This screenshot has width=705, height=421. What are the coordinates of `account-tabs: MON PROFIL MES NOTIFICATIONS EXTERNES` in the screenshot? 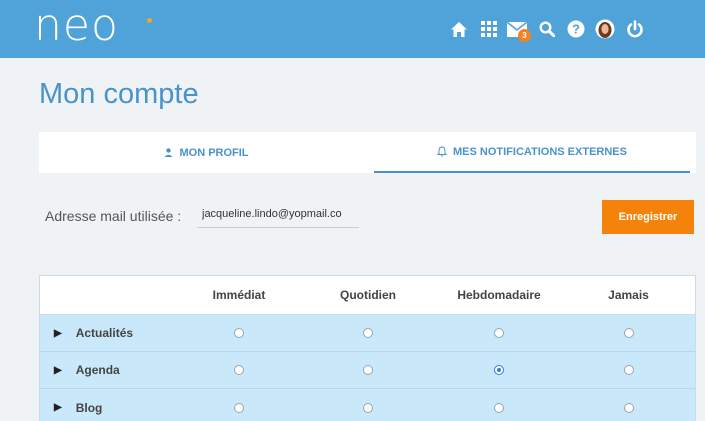 It's located at (367, 152).